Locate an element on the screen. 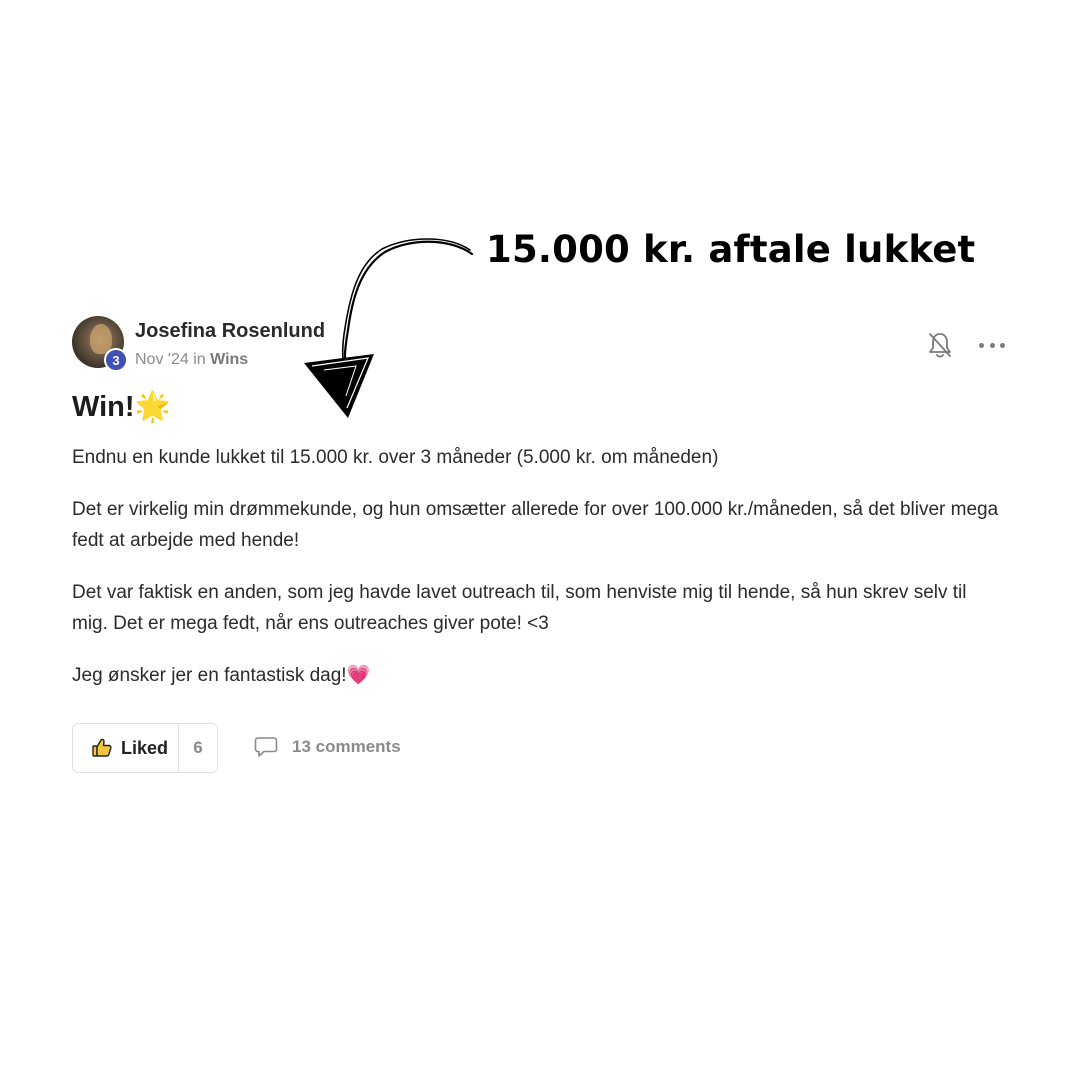 Image resolution: width=1080 pixels, height=1080 pixels. like-button: Liked 6 is located at coordinates (145, 748).